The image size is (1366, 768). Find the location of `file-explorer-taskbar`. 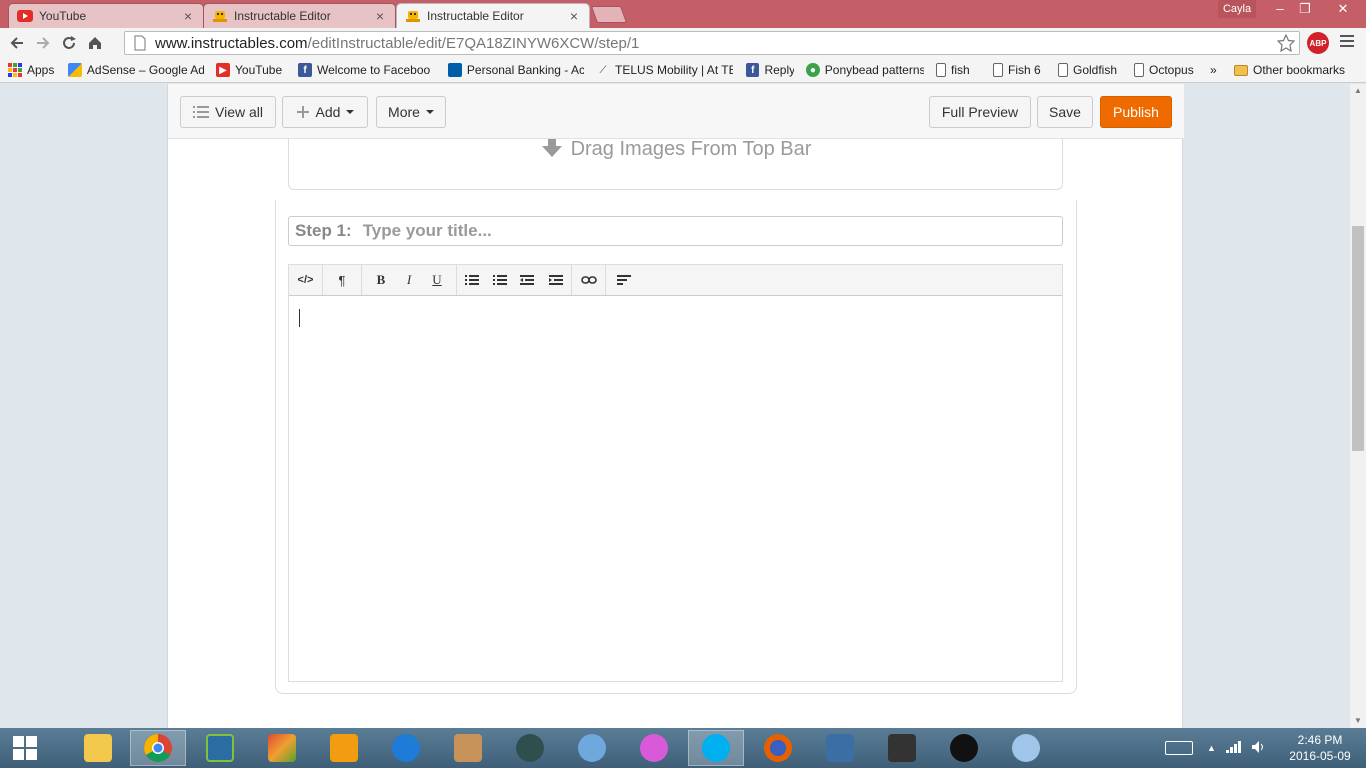

file-explorer-taskbar is located at coordinates (98, 748).